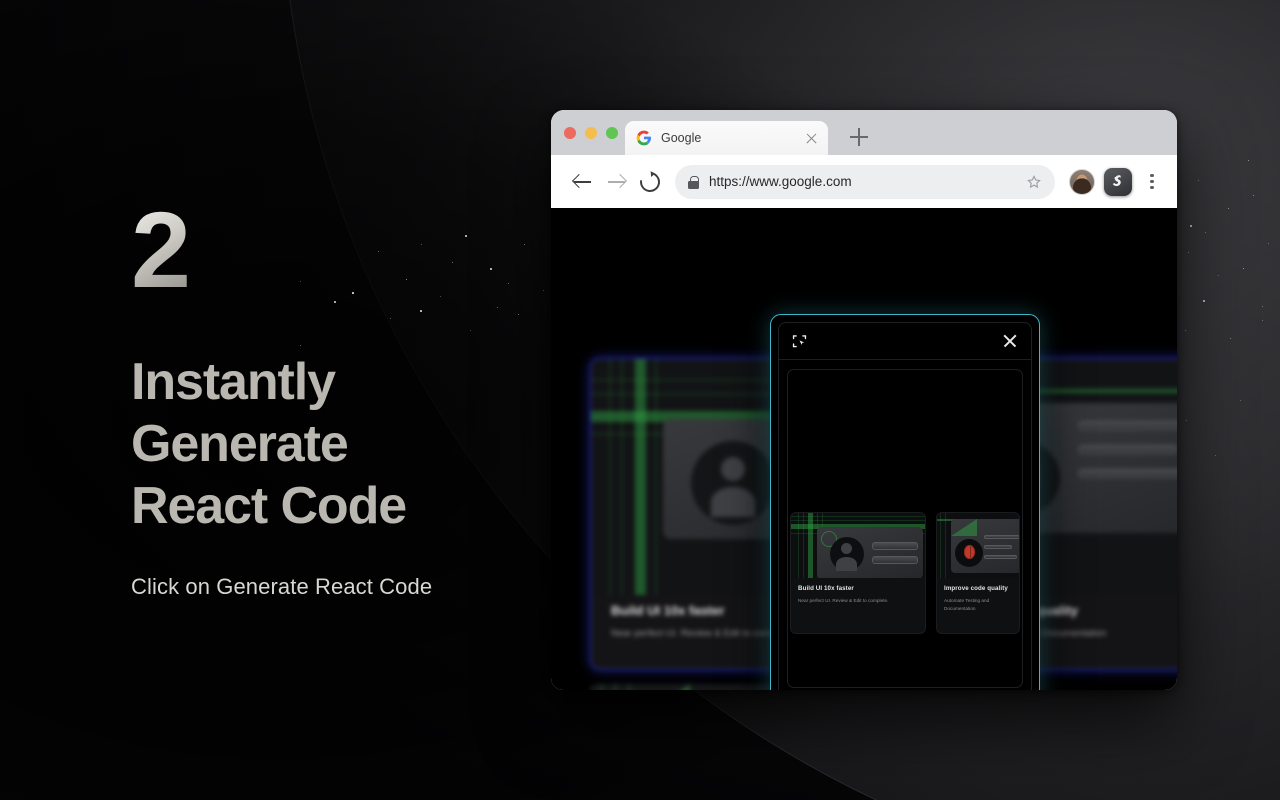 The image size is (1280, 800). Describe the element at coordinates (1082, 181) in the screenshot. I see `profile-avatar` at that location.